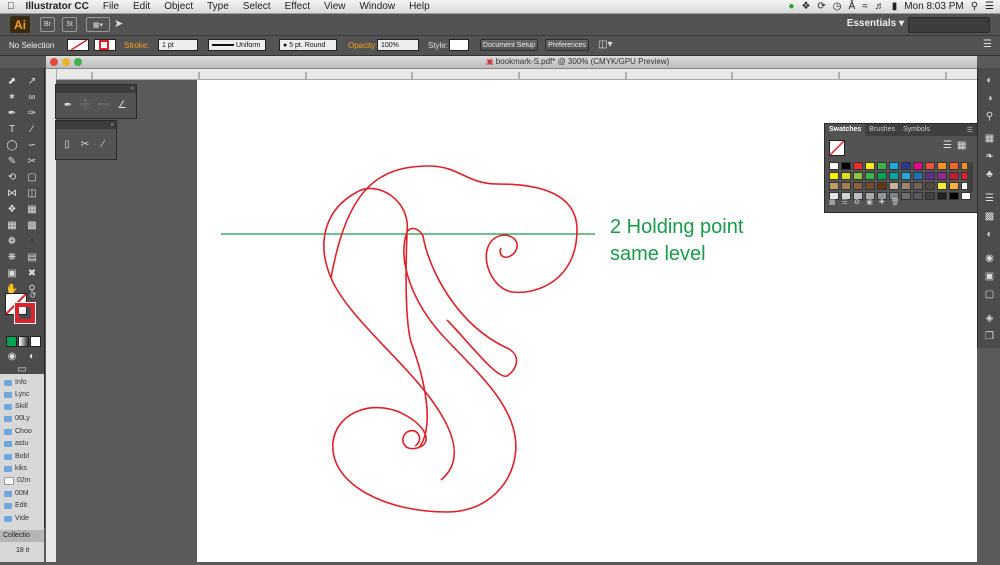  I want to click on menu-edit: Edit, so click(141, 6).